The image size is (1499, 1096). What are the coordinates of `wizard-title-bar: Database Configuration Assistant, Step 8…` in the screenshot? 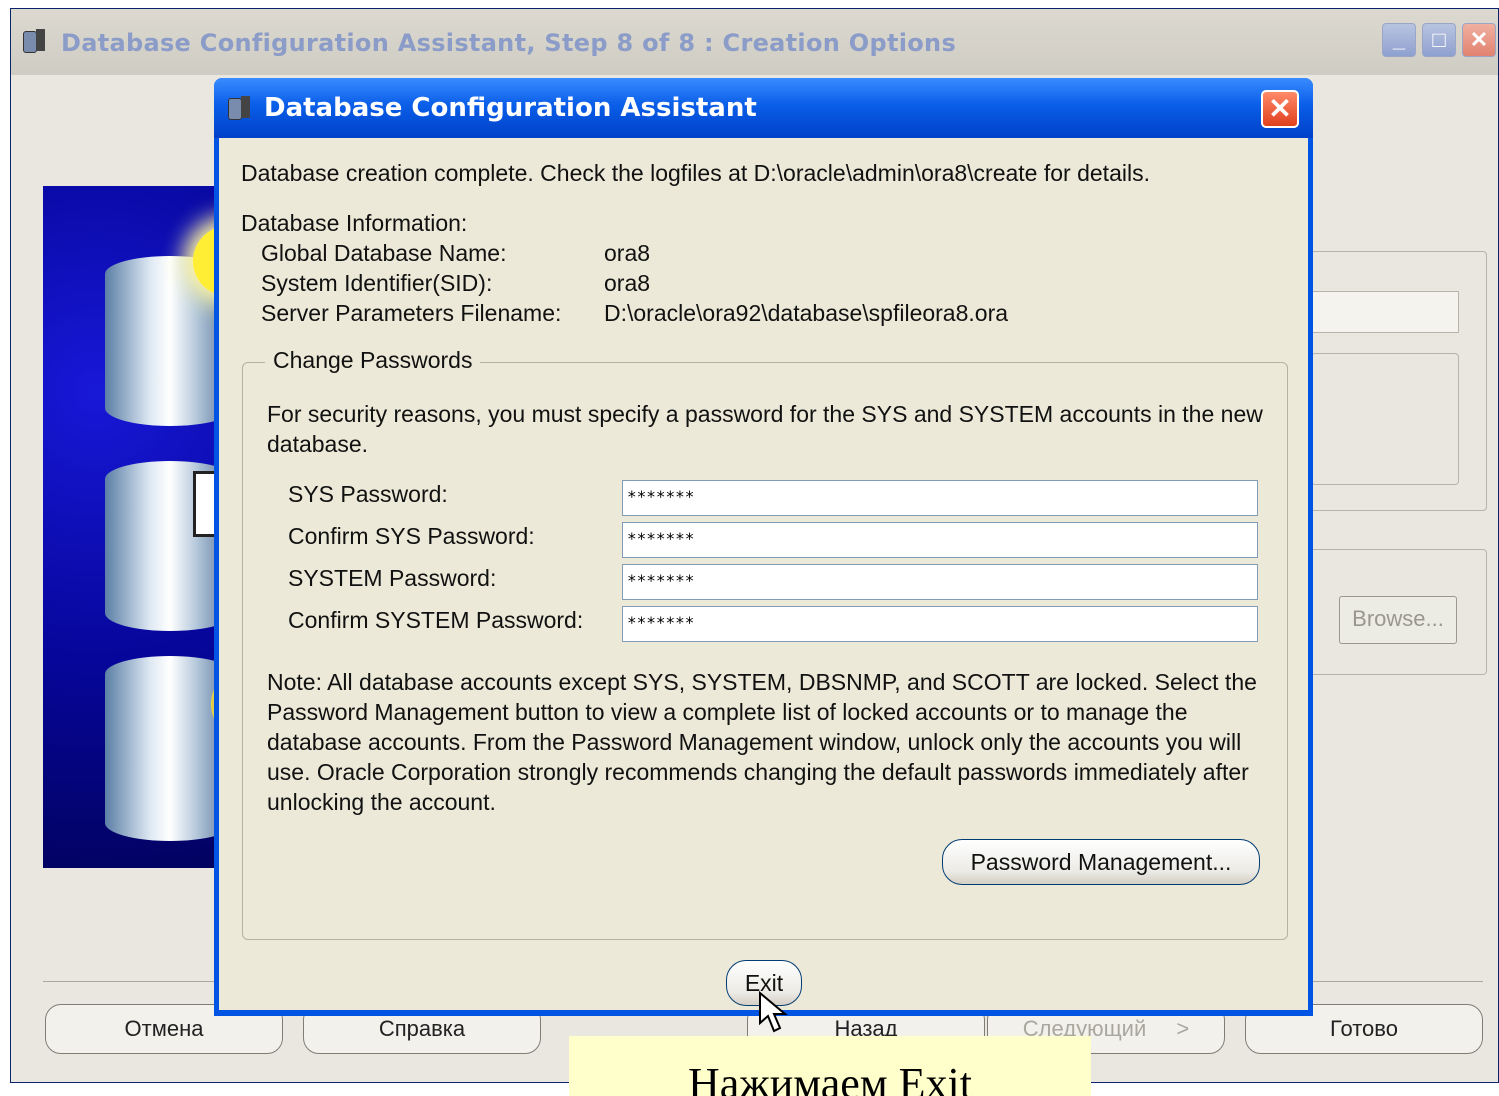 It's located at (754, 42).